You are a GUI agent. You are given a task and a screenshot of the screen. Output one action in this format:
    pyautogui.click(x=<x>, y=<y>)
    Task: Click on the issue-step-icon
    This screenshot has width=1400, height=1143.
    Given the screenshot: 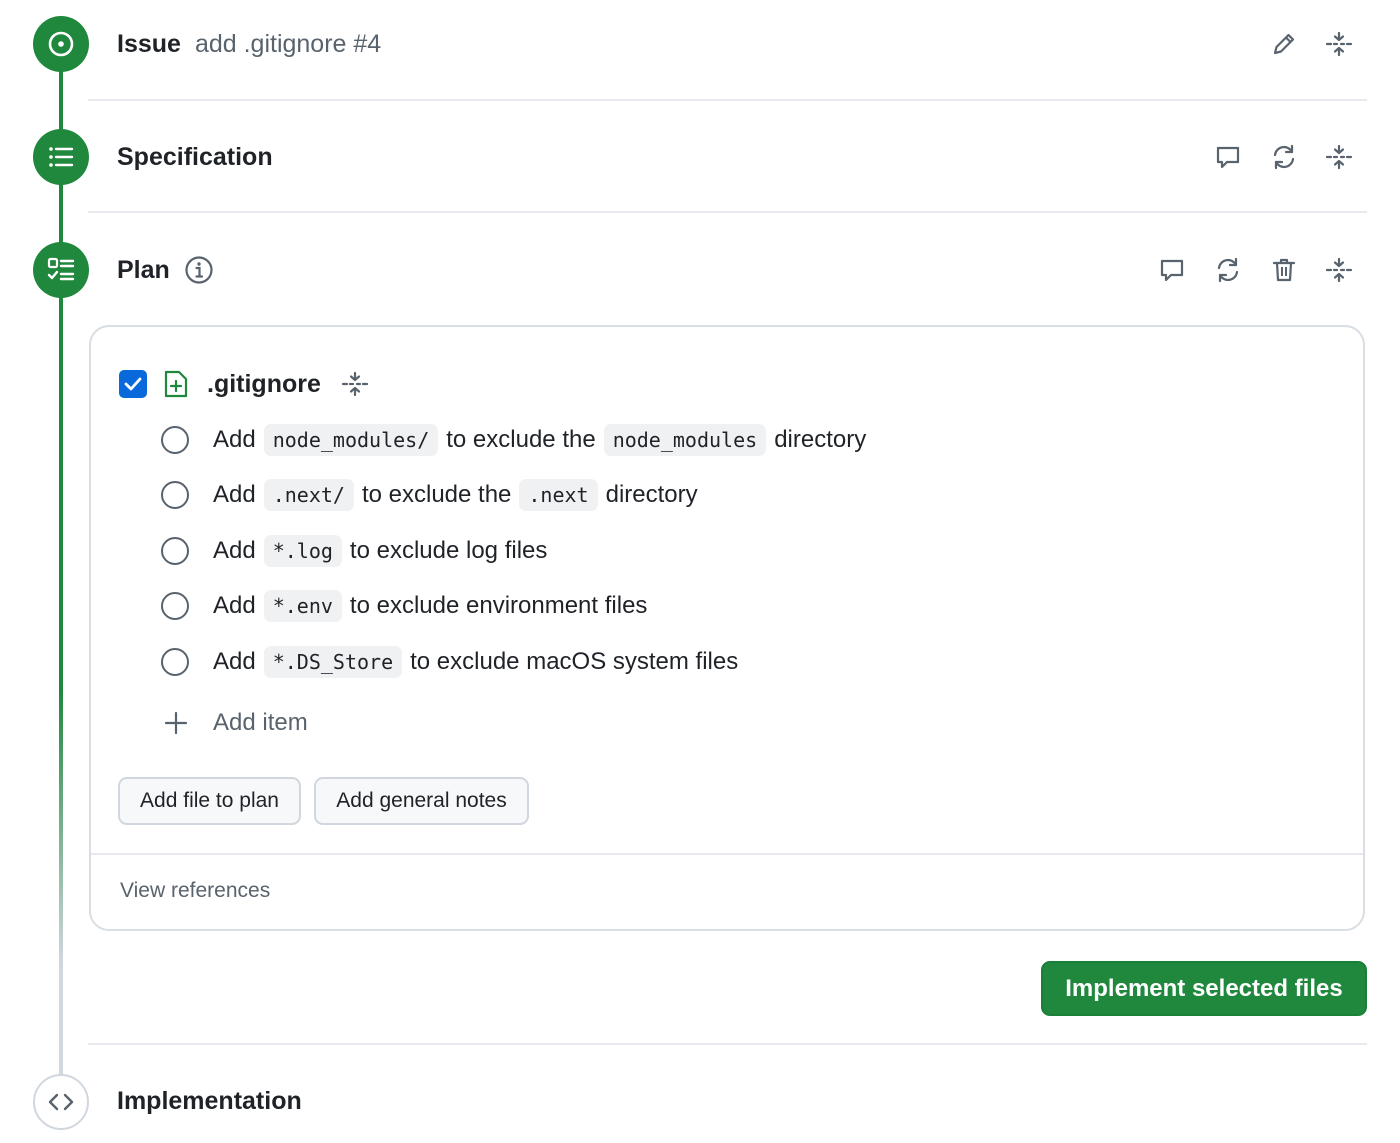 What is the action you would take?
    pyautogui.click(x=61, y=44)
    